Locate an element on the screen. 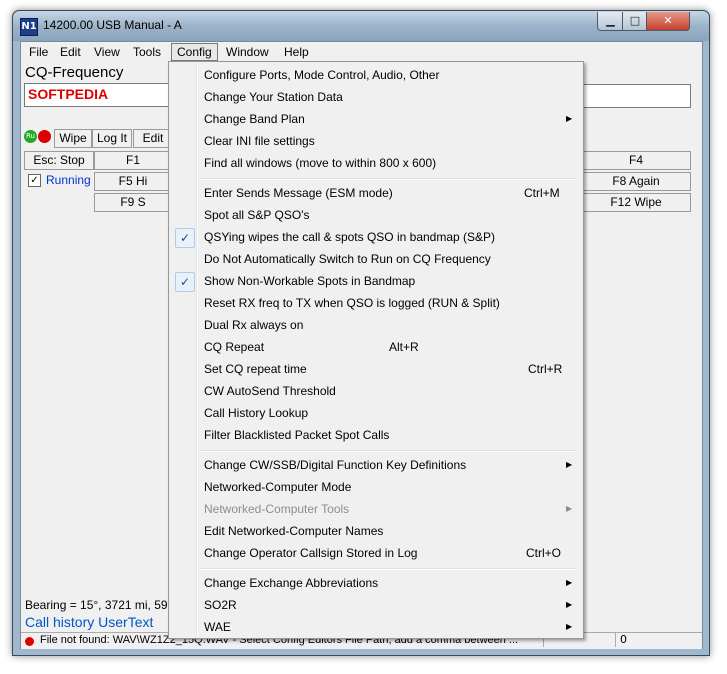 This screenshot has height=674, width=727. f12-button: F12 Wipe is located at coordinates (636, 202).